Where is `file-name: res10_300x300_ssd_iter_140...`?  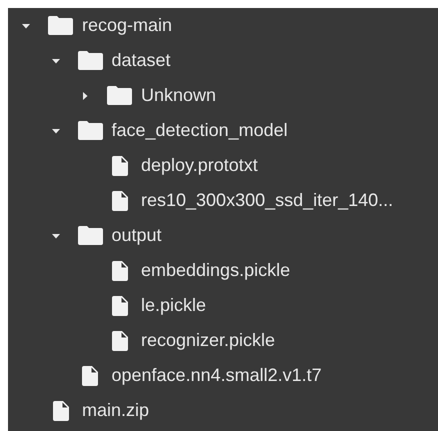 file-name: res10_300x300_ssd_iter_140... is located at coordinates (267, 200).